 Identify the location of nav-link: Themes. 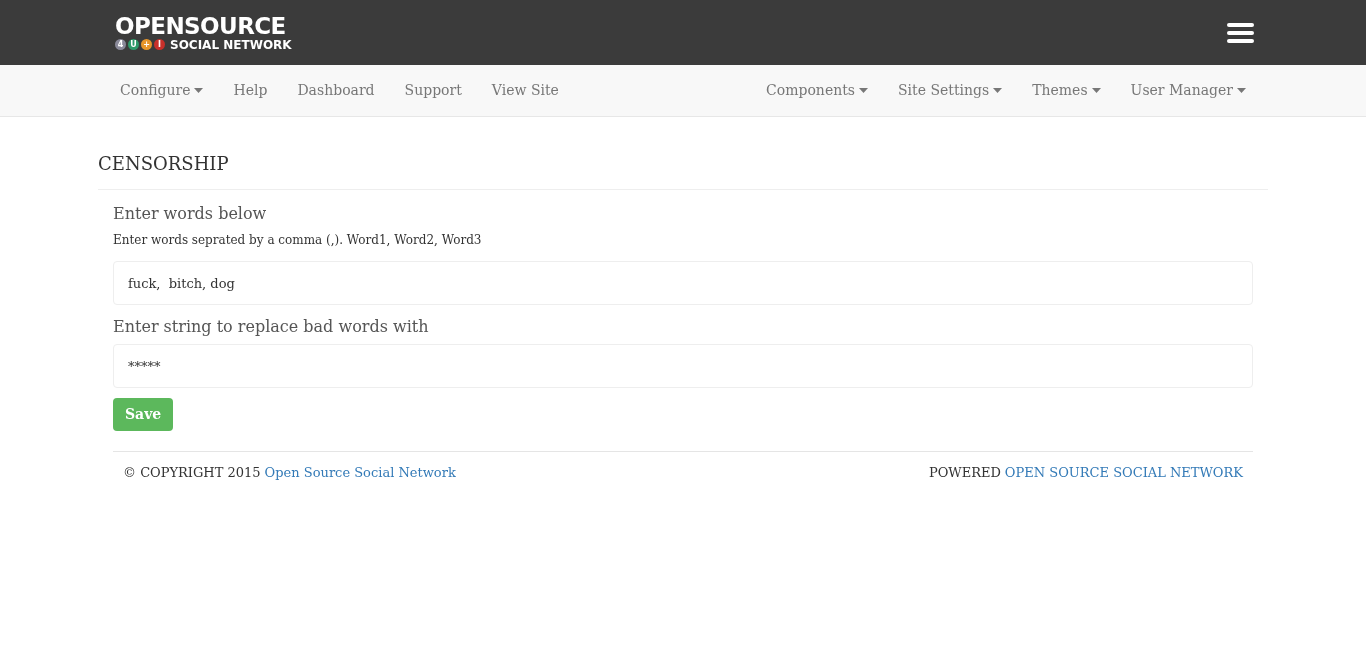
(1066, 90).